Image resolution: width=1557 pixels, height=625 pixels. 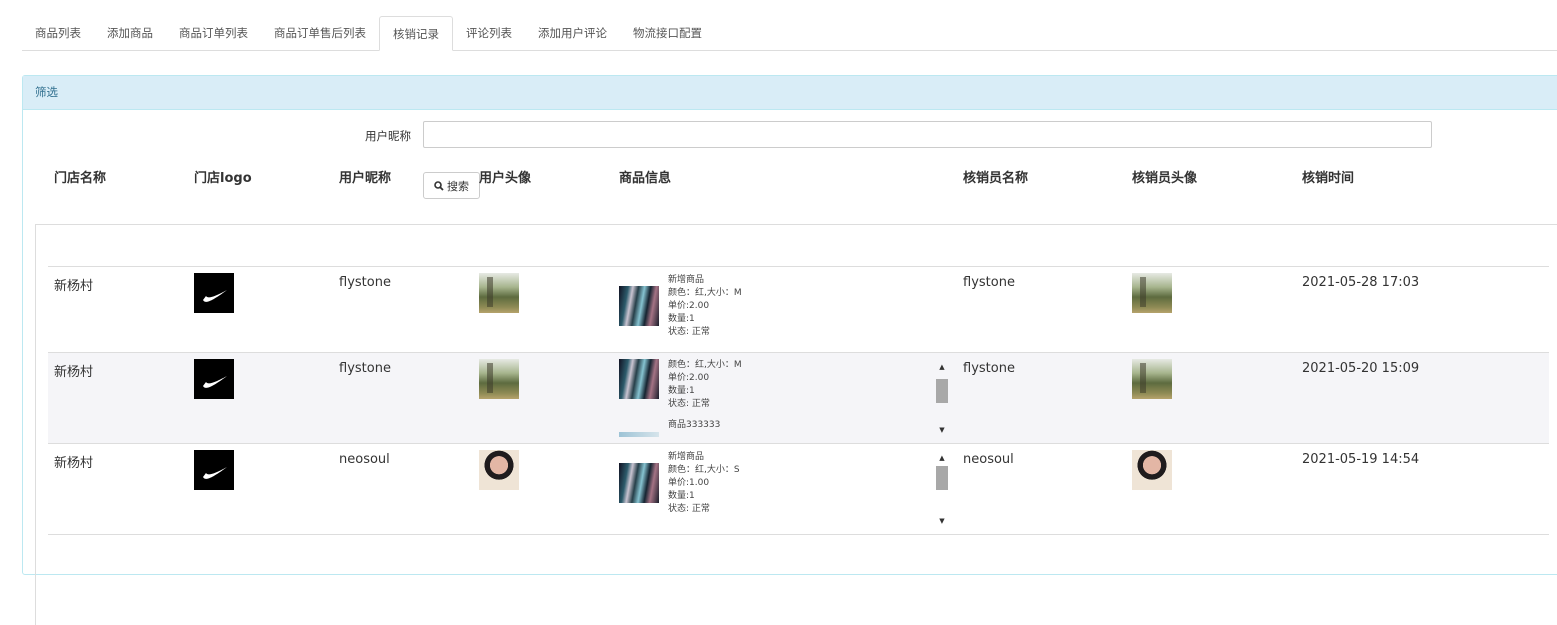 What do you see at coordinates (365, 178) in the screenshot?
I see `col-user-nickname: 用户昵称` at bounding box center [365, 178].